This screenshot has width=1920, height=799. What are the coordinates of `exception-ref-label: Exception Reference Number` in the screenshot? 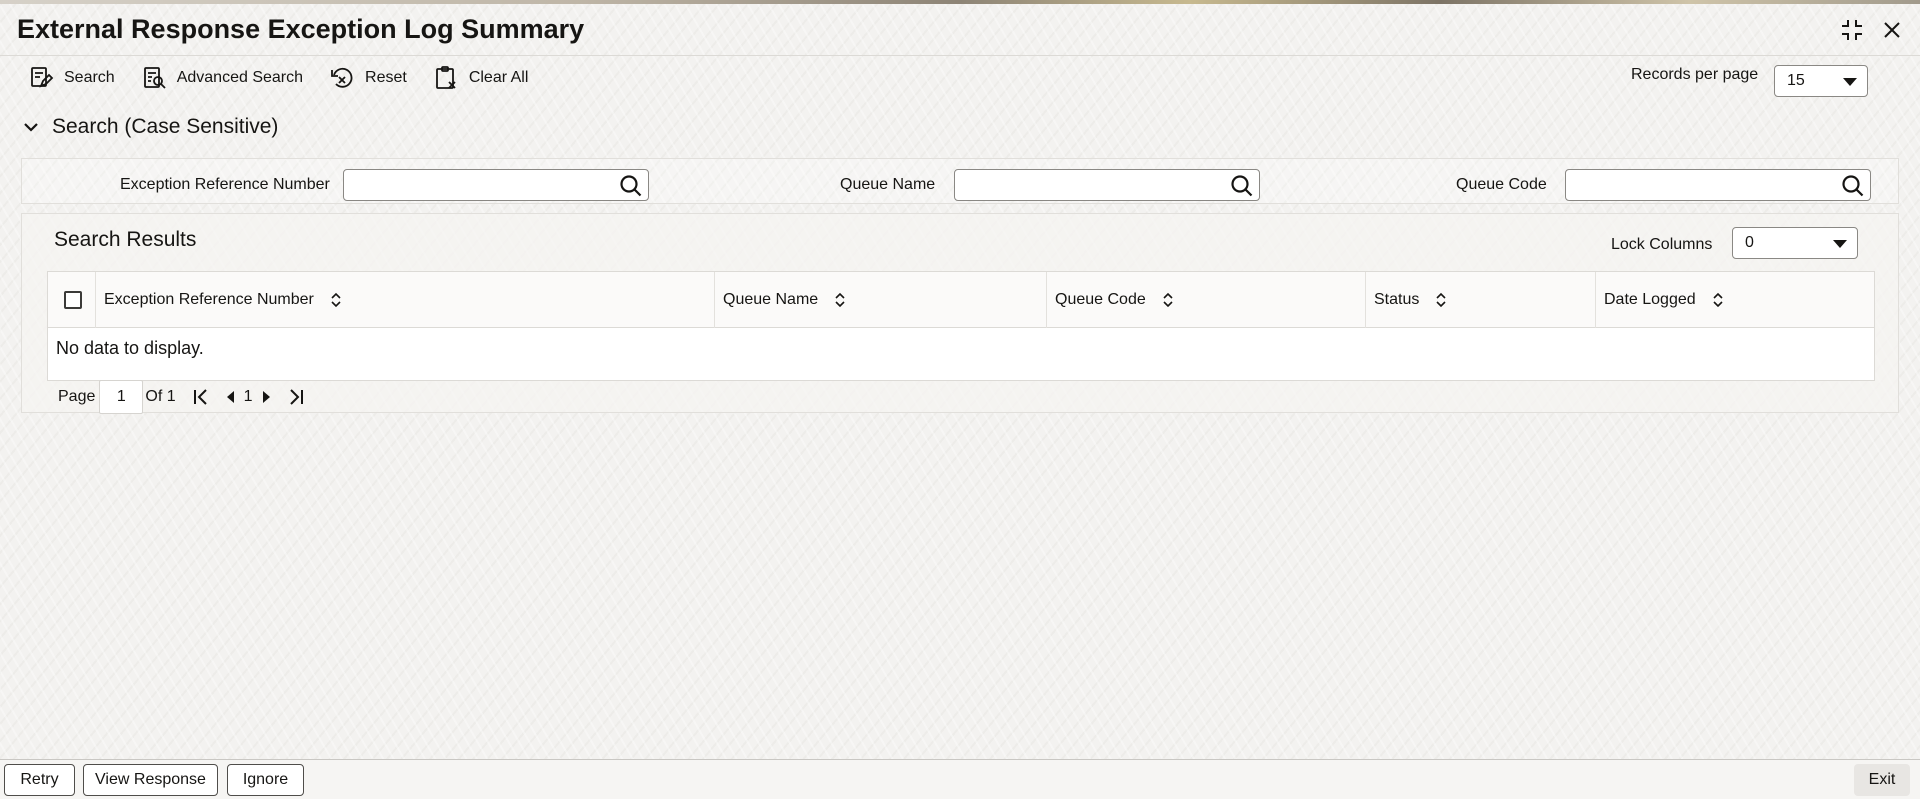 It's located at (225, 184).